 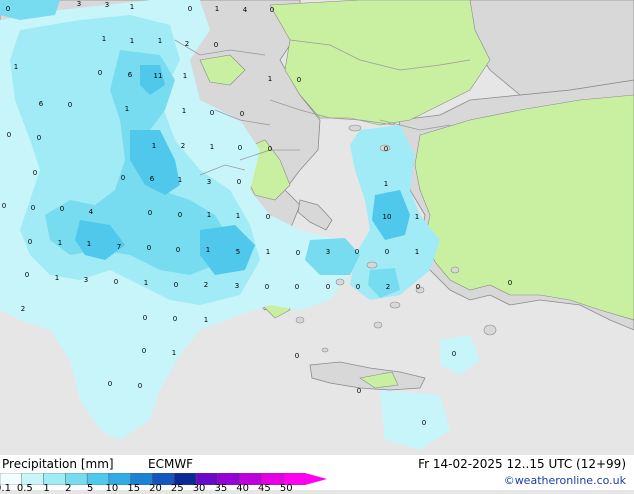 I want to click on point-value: 11, so click(x=158, y=76).